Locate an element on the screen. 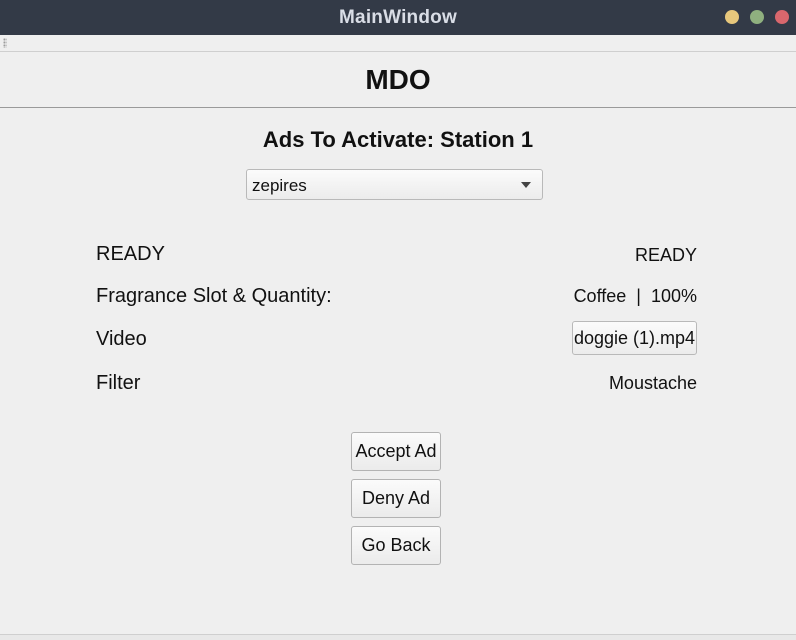  status-label: READY is located at coordinates (130, 254).